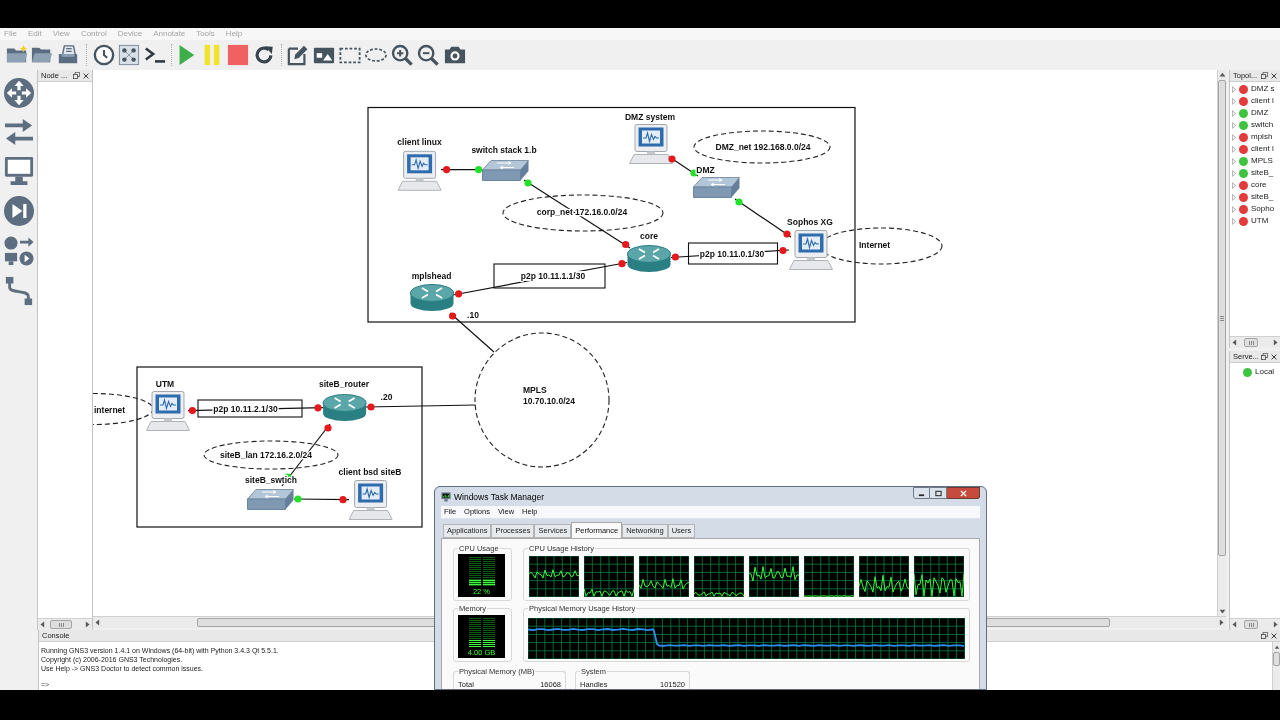 The width and height of the screenshot is (1280, 720). I want to click on topology-item: DMZ s, so click(1263, 89).